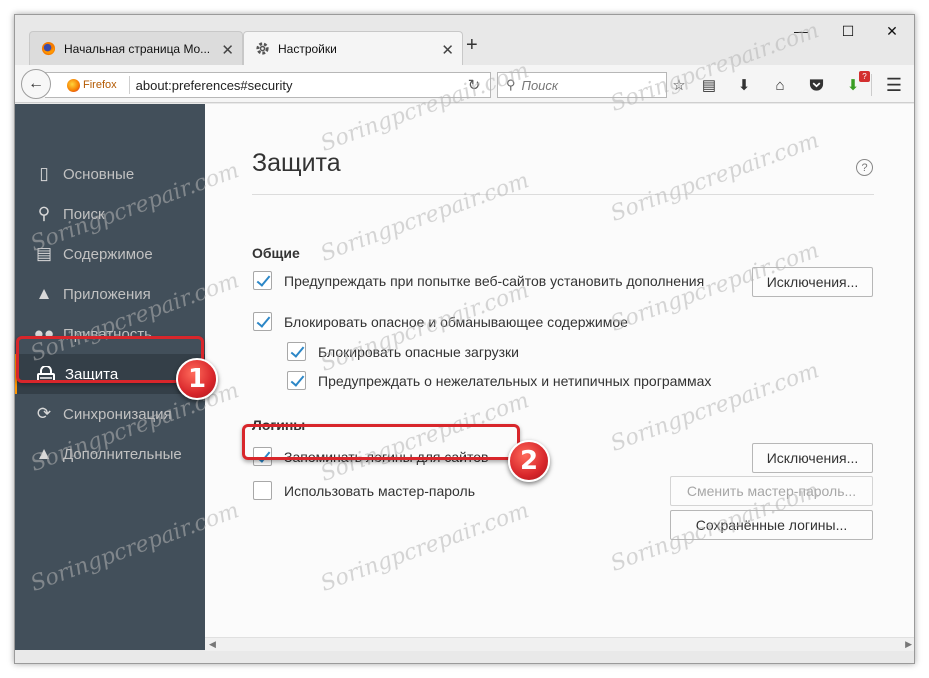 The height and width of the screenshot is (678, 929). I want to click on step-marker-1: 1, so click(197, 379).